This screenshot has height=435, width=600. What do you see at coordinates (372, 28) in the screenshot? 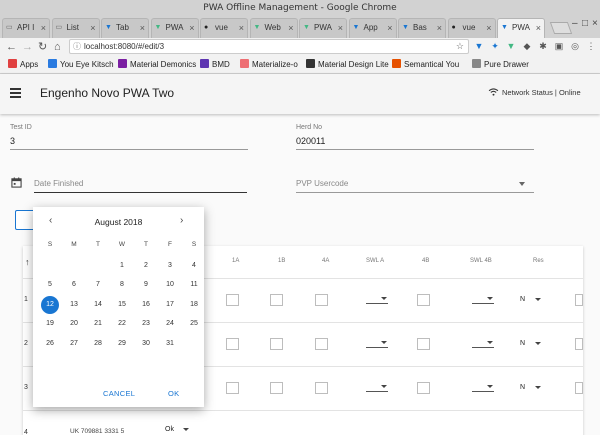
I see `browser-tab: ▼ App ×` at bounding box center [372, 28].